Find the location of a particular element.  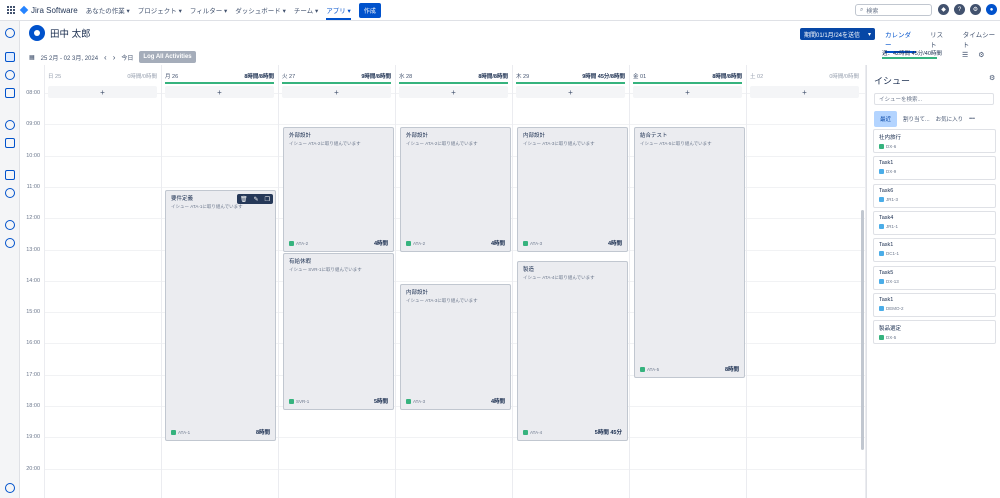

search-input: ⌕ 検索 is located at coordinates (893, 10).